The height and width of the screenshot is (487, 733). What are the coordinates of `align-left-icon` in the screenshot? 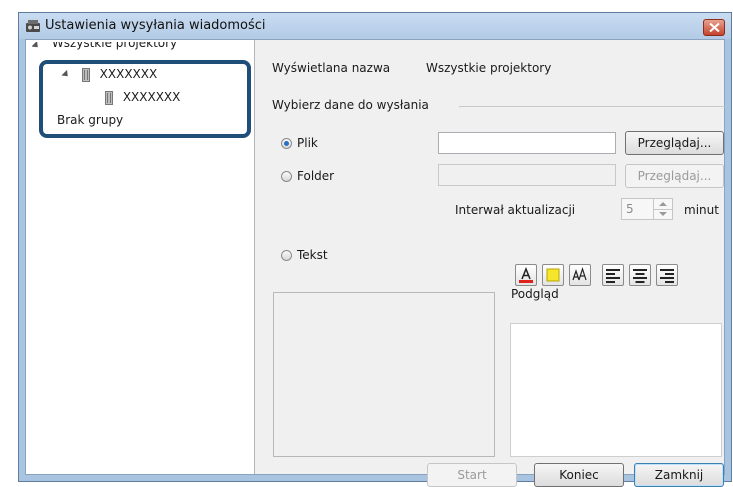 It's located at (613, 276).